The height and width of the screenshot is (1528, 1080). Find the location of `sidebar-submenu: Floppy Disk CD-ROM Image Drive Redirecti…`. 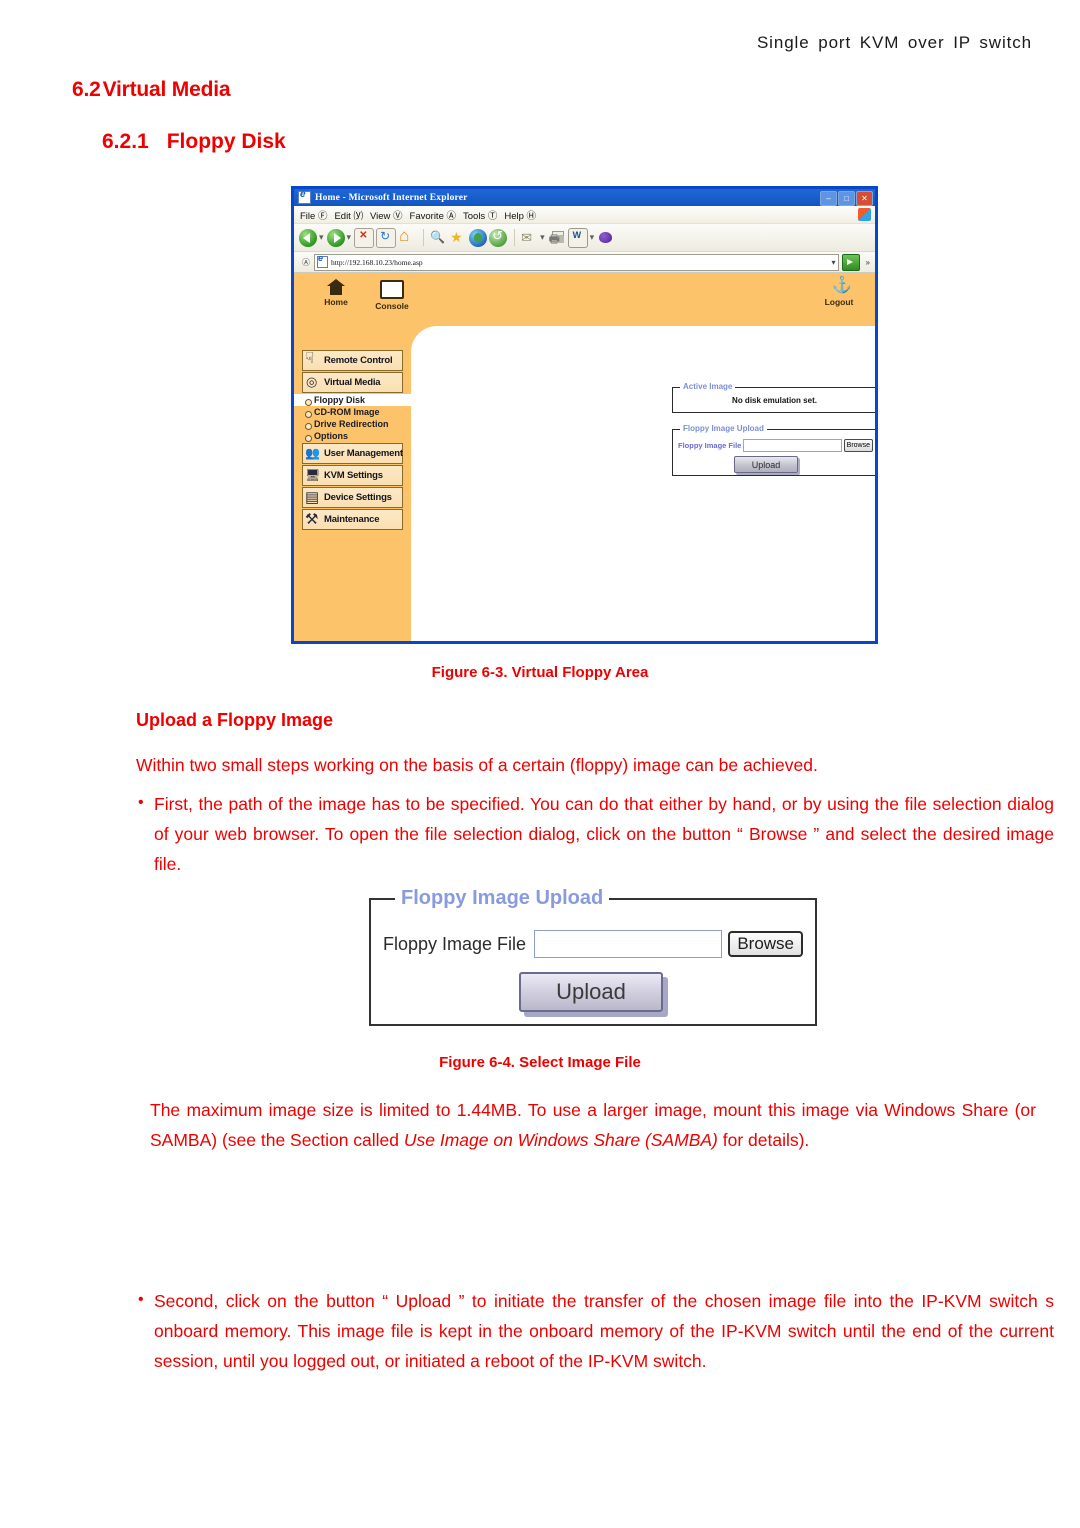

sidebar-submenu: Floppy Disk CD-ROM Image Drive Redirecti… is located at coordinates (352, 418).